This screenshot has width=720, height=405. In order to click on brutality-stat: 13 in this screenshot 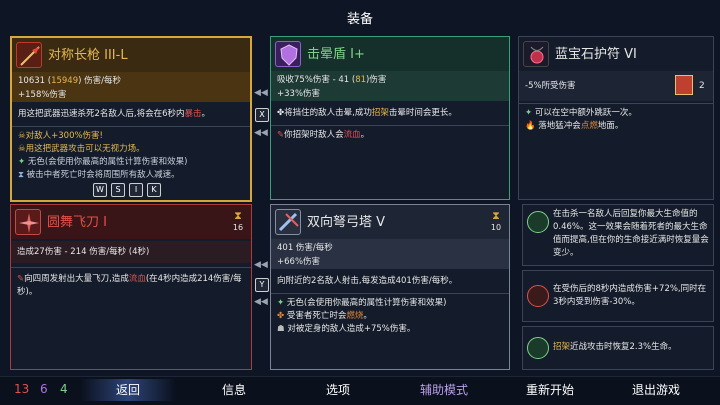, I will do `click(22, 389)`.